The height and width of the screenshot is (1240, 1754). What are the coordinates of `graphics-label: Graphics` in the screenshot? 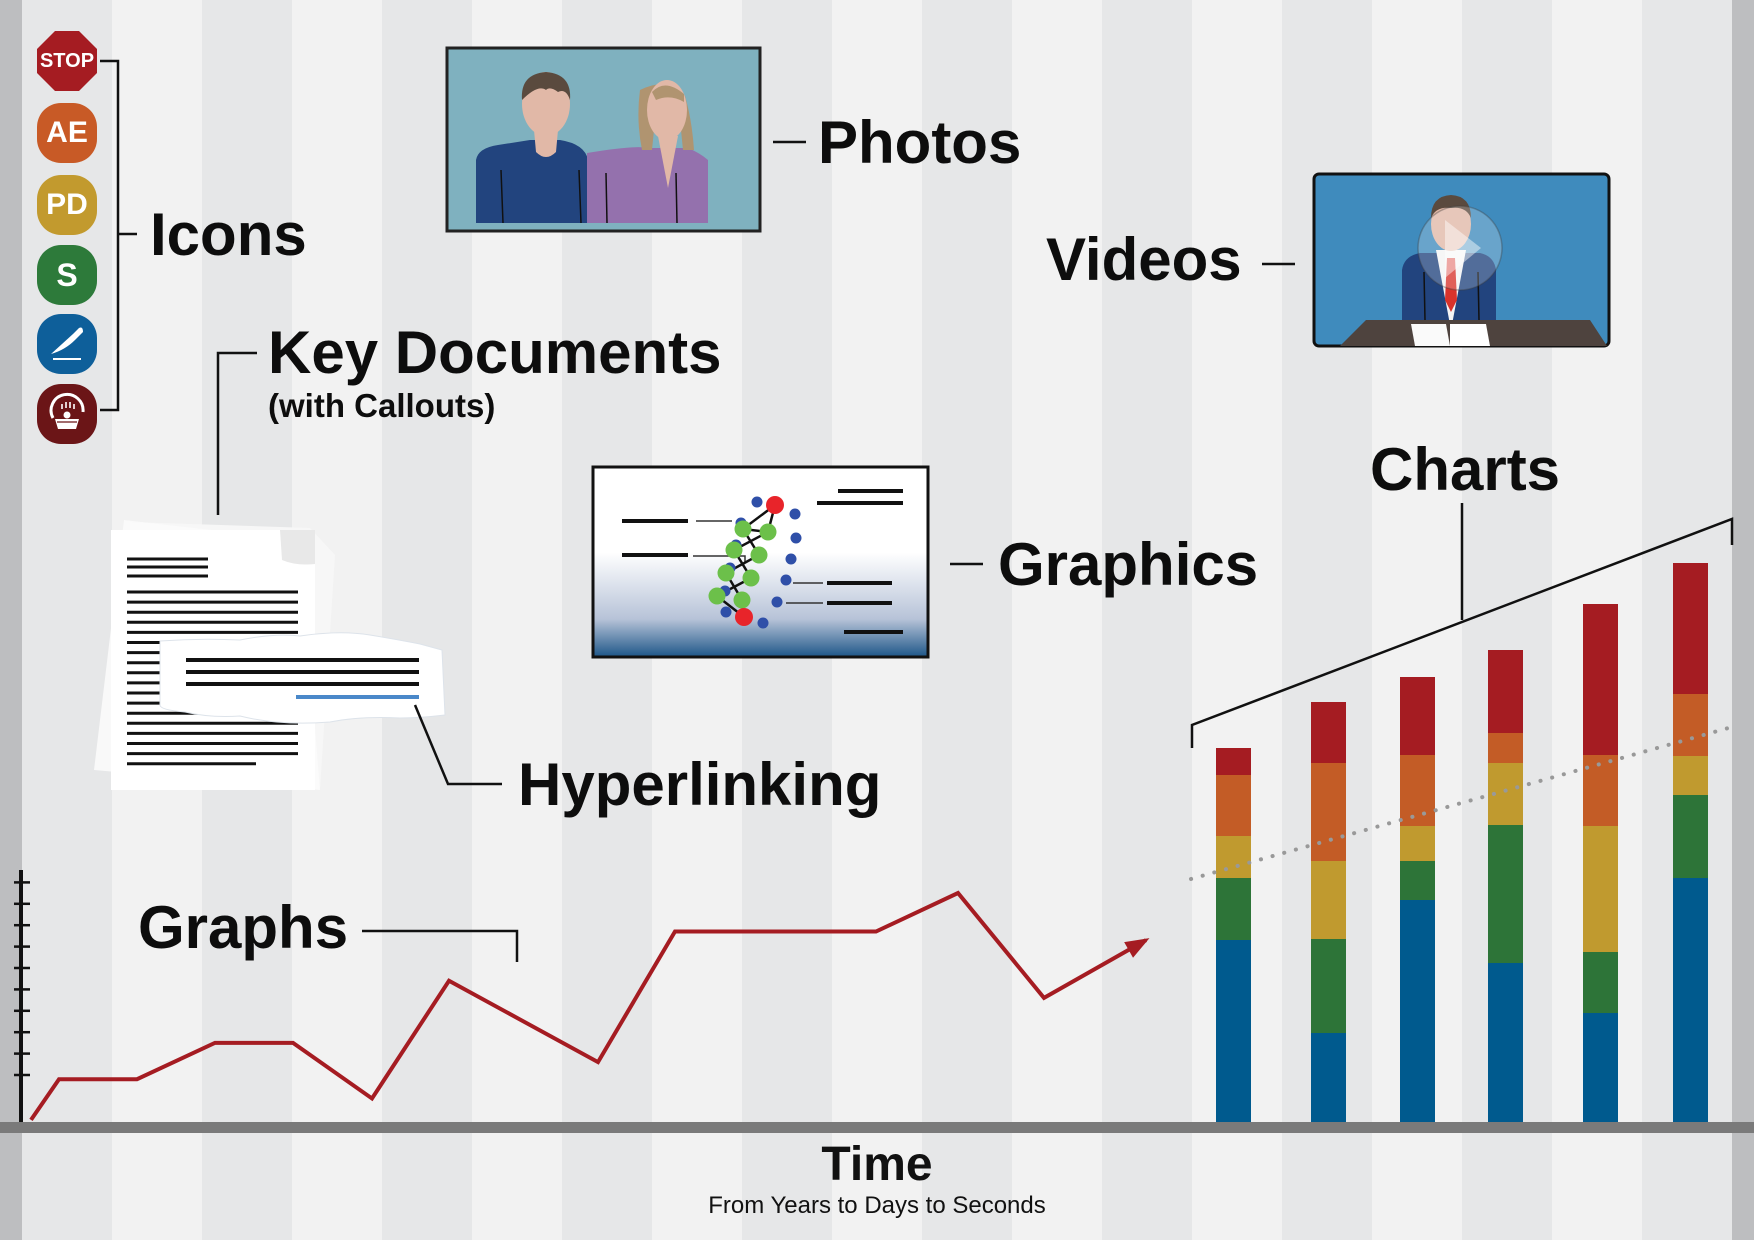 It's located at (1128, 564).